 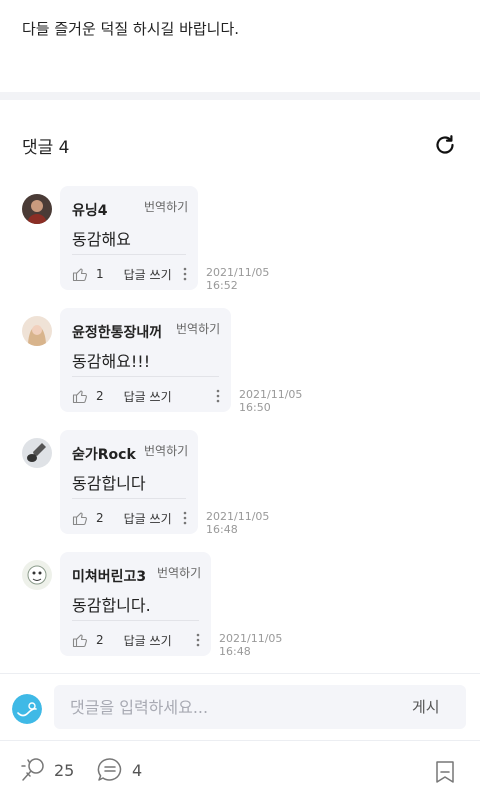 I want to click on comment-bubble: 유닝4 번역하기 동감해요 1 답글 쓰기, so click(x=129, y=238).